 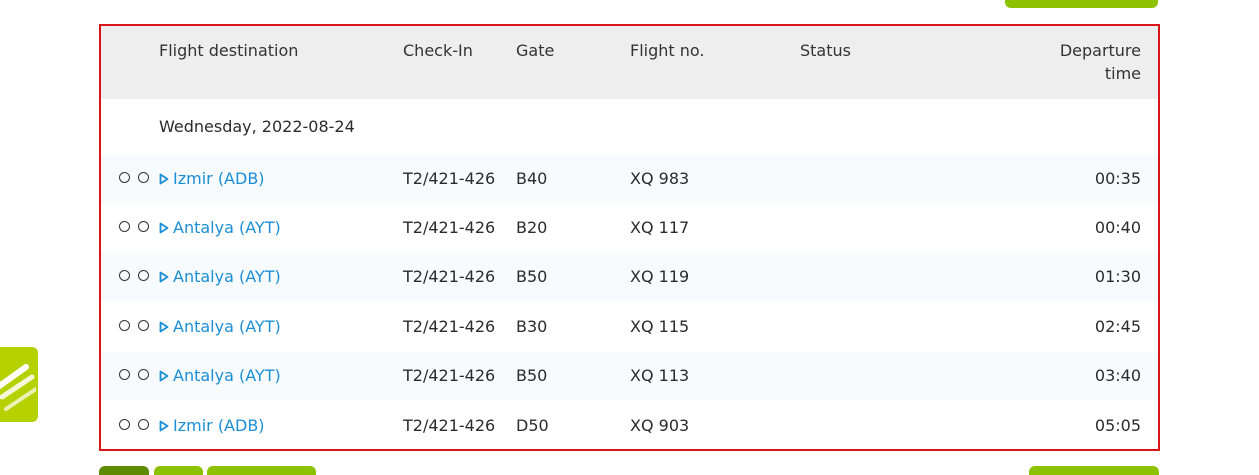 What do you see at coordinates (532, 178) in the screenshot?
I see `gate-cell: B40` at bounding box center [532, 178].